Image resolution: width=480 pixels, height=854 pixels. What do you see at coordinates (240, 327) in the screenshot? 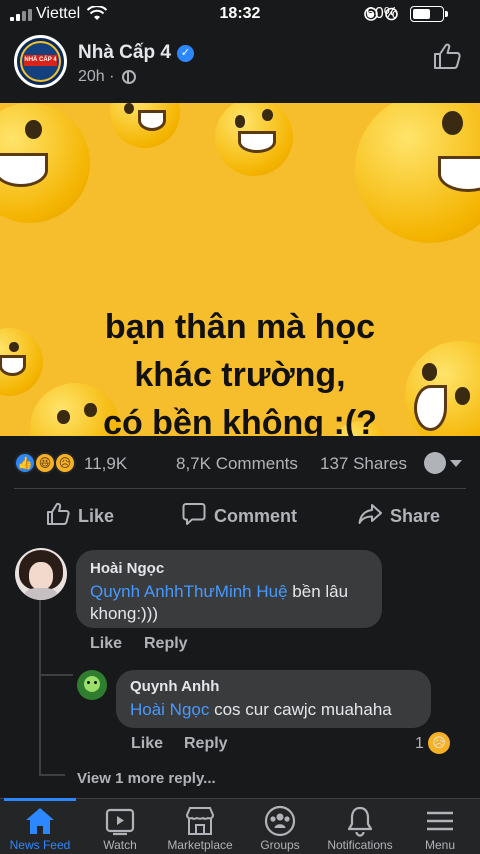
I see `caption-line: bạn thân mà học` at bounding box center [240, 327].